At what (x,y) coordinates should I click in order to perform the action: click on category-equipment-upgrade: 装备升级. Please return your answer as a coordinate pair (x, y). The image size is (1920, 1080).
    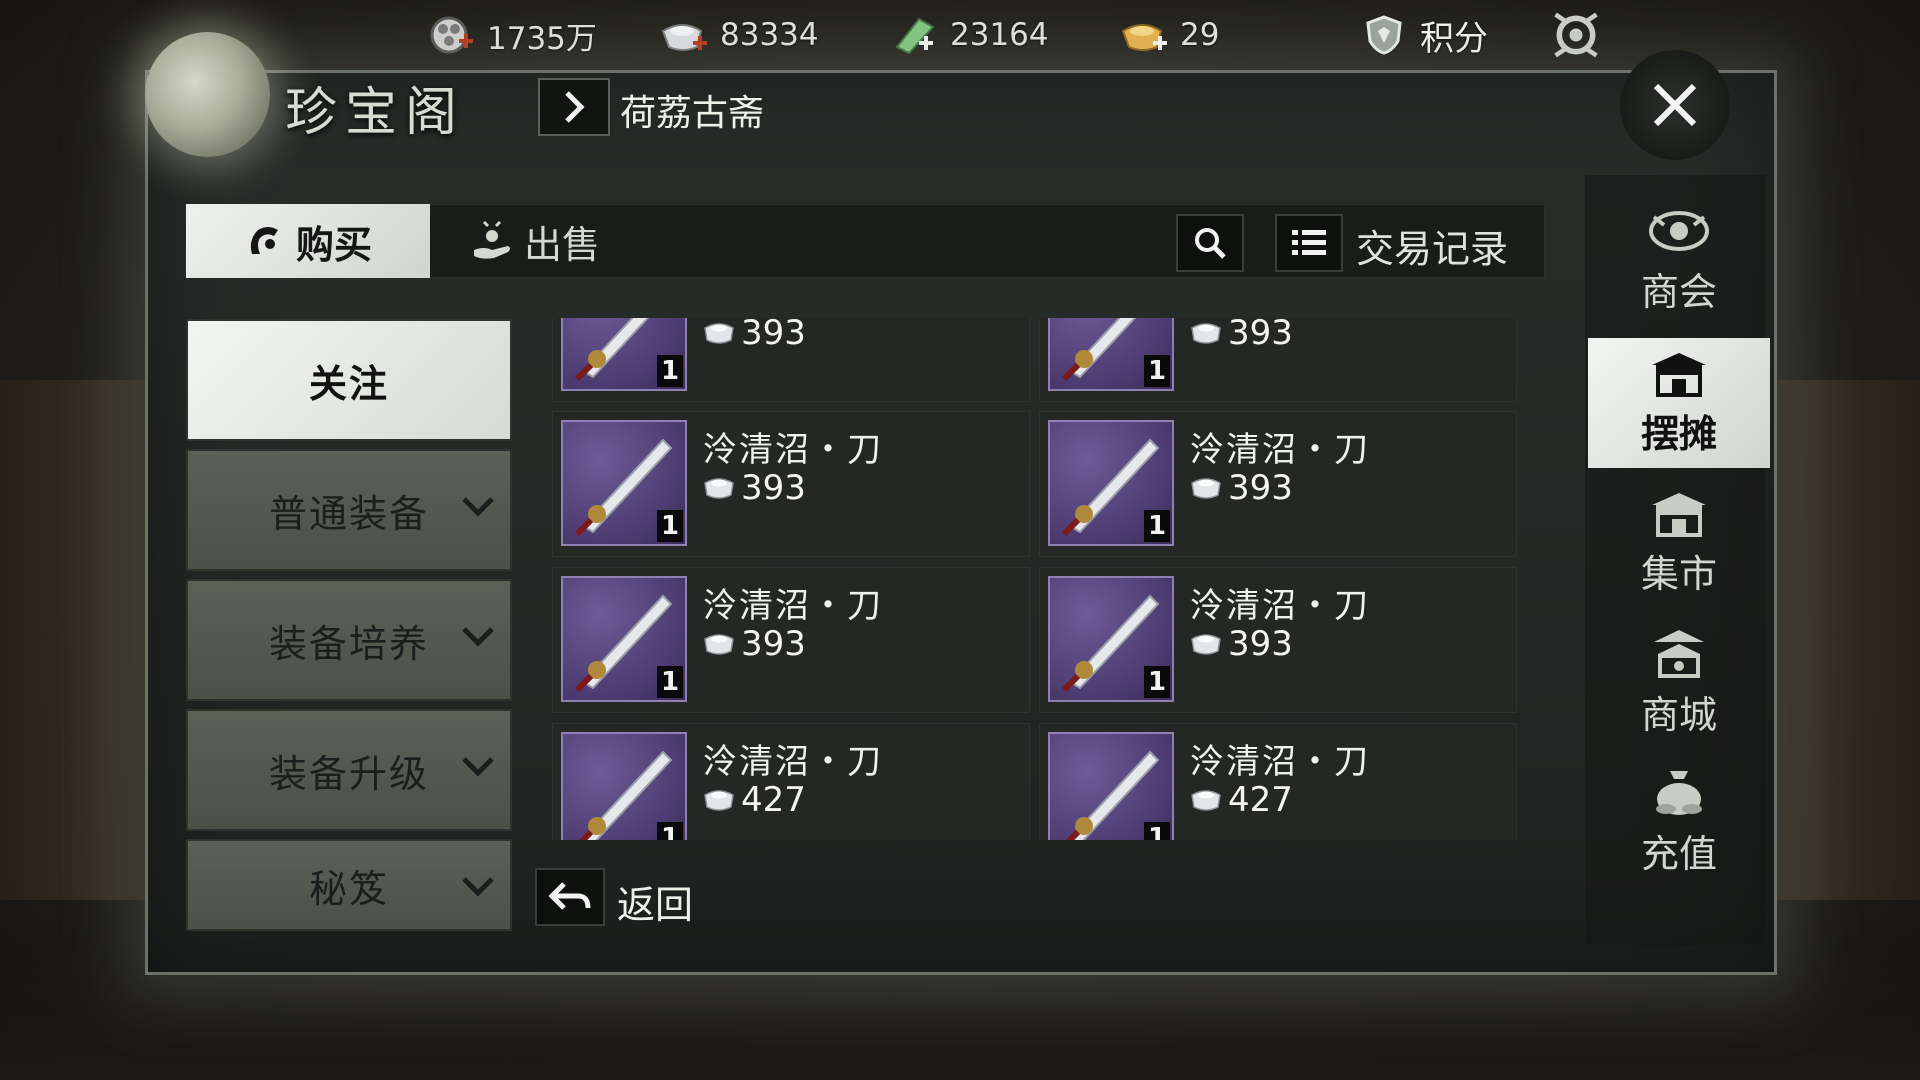
    Looking at the image, I should click on (349, 770).